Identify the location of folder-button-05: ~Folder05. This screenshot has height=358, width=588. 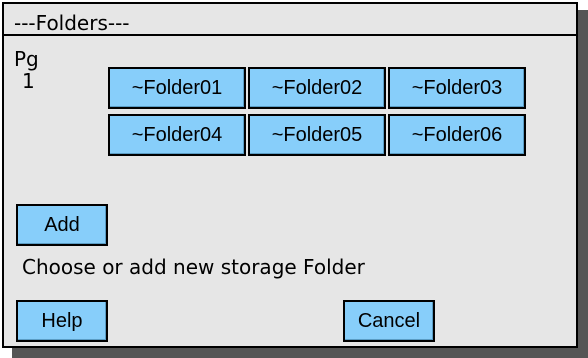
(317, 135).